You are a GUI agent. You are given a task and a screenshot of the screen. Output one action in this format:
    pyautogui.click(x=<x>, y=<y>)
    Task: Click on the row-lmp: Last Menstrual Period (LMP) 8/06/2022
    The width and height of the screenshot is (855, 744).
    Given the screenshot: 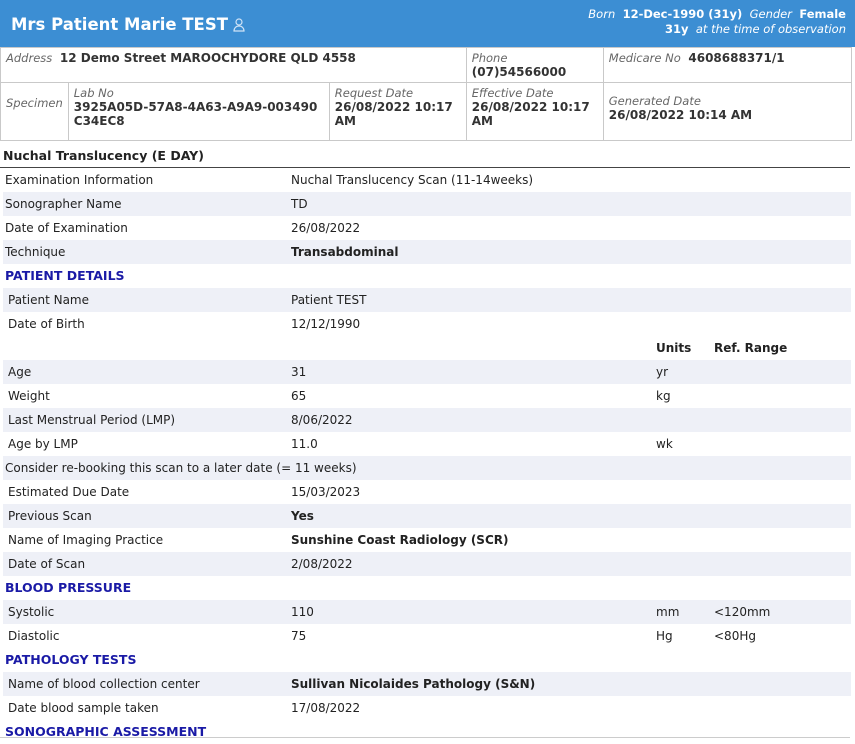 What is the action you would take?
    pyautogui.click(x=427, y=420)
    